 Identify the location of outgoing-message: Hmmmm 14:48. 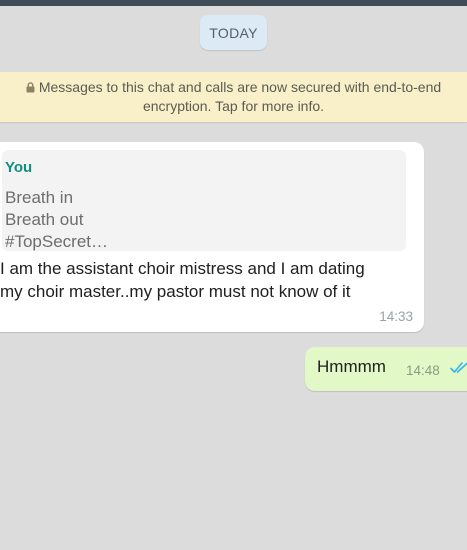
(386, 369).